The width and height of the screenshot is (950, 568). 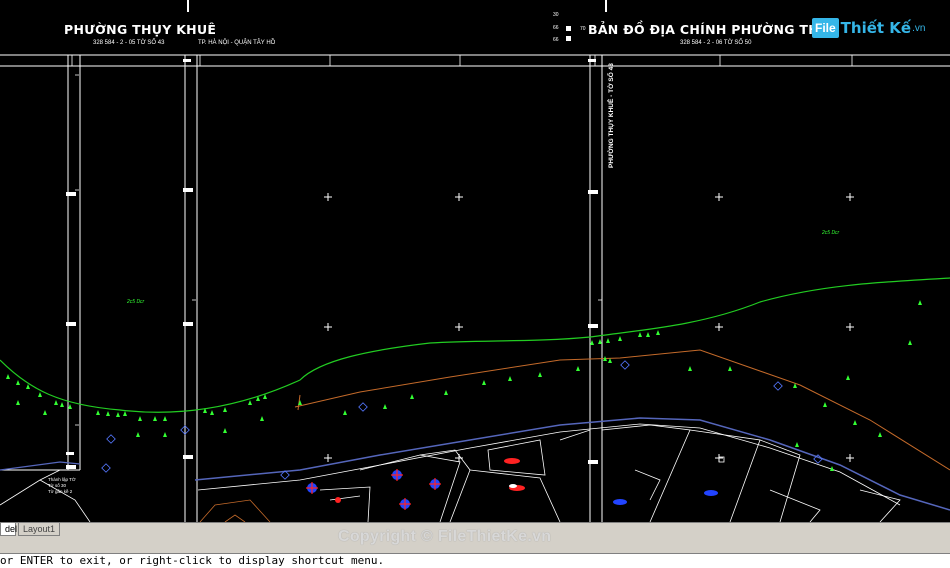 What do you see at coordinates (136, 302) in the screenshot?
I see `parcel-label-1: 2c5 Dcr` at bounding box center [136, 302].